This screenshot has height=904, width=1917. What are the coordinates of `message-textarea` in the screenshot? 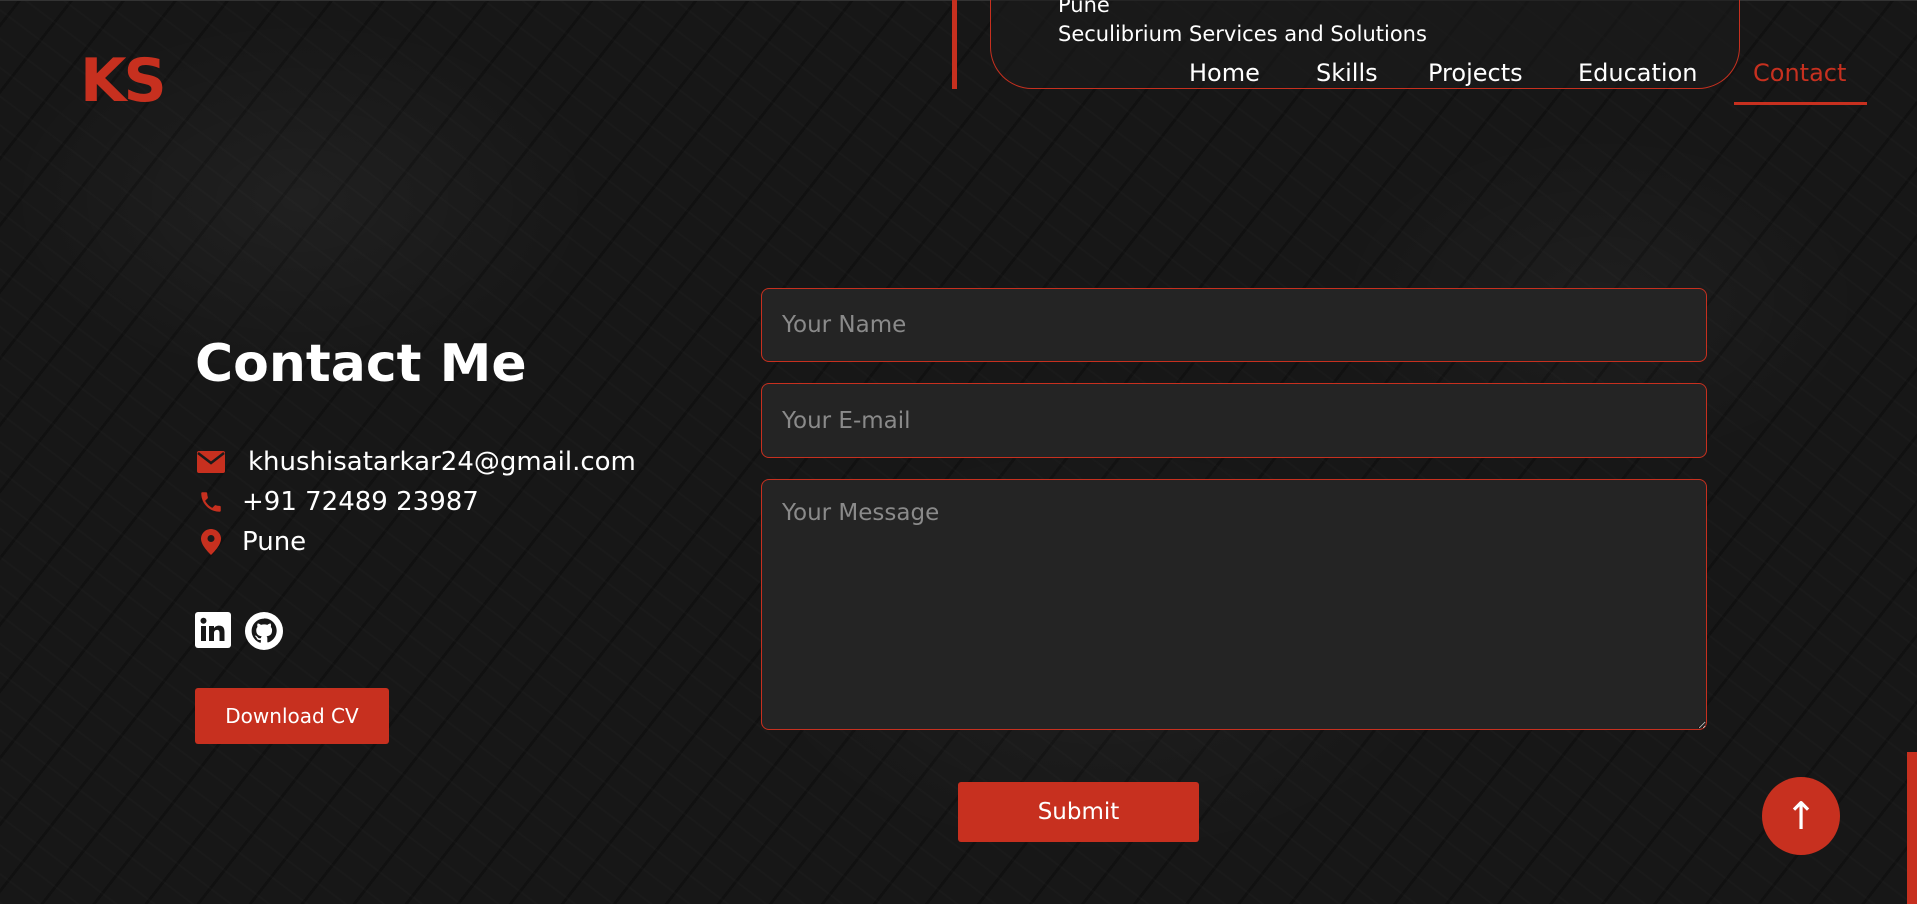 It's located at (1234, 604).